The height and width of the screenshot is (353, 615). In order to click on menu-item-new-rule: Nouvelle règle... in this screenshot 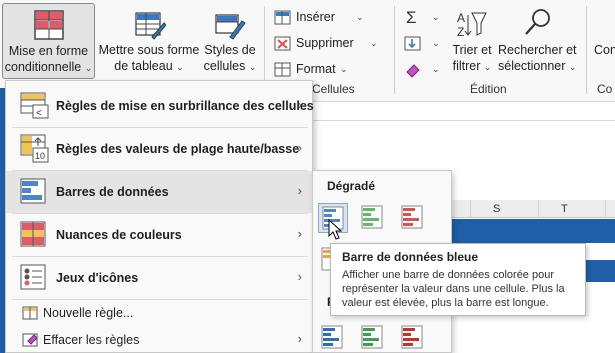, I will do `click(159, 313)`.